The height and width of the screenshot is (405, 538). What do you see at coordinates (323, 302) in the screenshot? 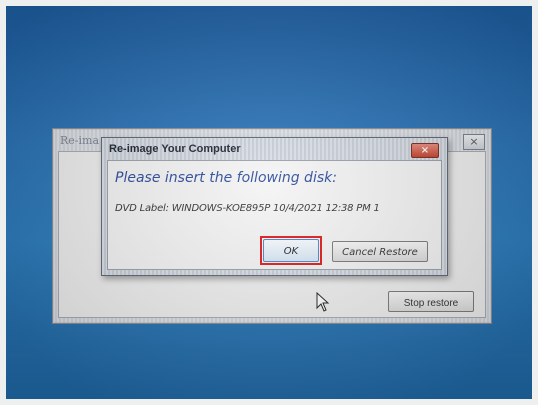
I see `mouse-pointer-icon` at bounding box center [323, 302].